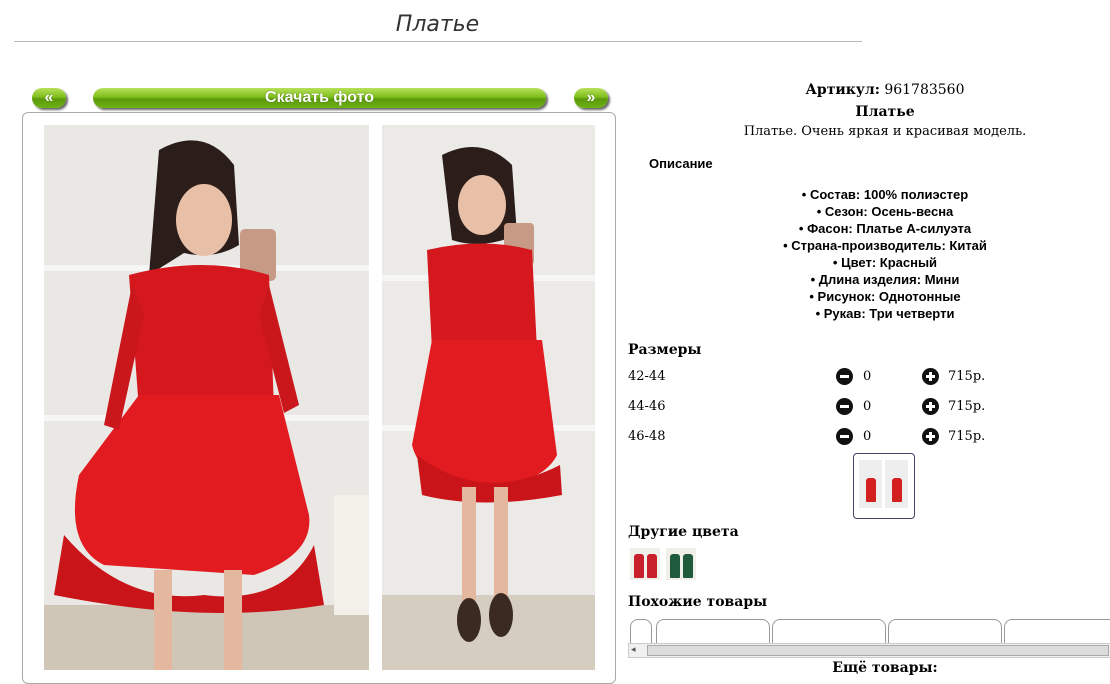 This screenshot has width=1110, height=684. What do you see at coordinates (842, 90) in the screenshot?
I see `artikul-label: Артикул:` at bounding box center [842, 90].